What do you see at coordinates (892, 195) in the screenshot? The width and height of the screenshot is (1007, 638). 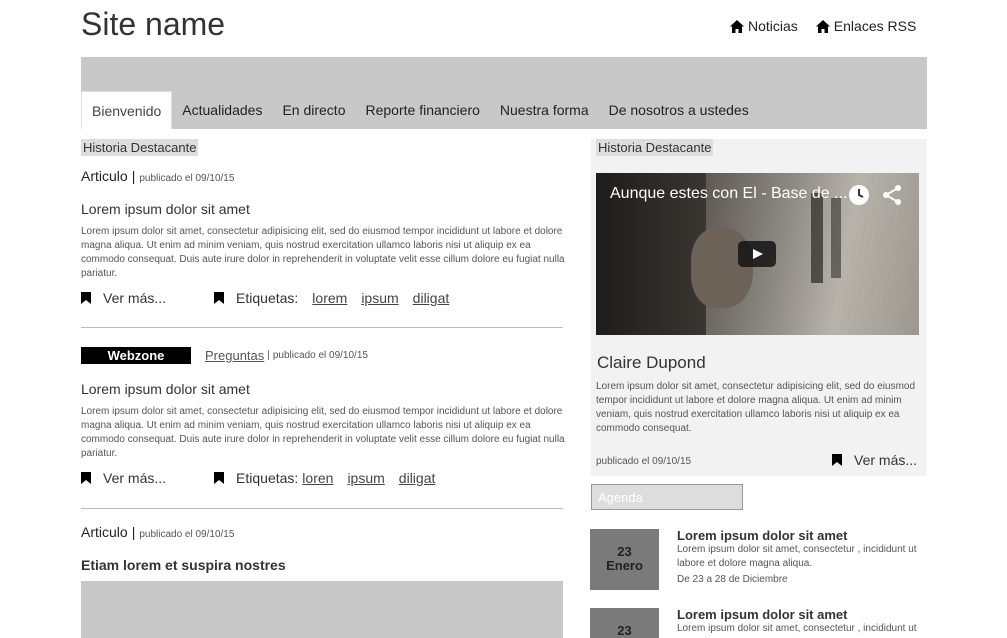 I see `share-icon` at bounding box center [892, 195].